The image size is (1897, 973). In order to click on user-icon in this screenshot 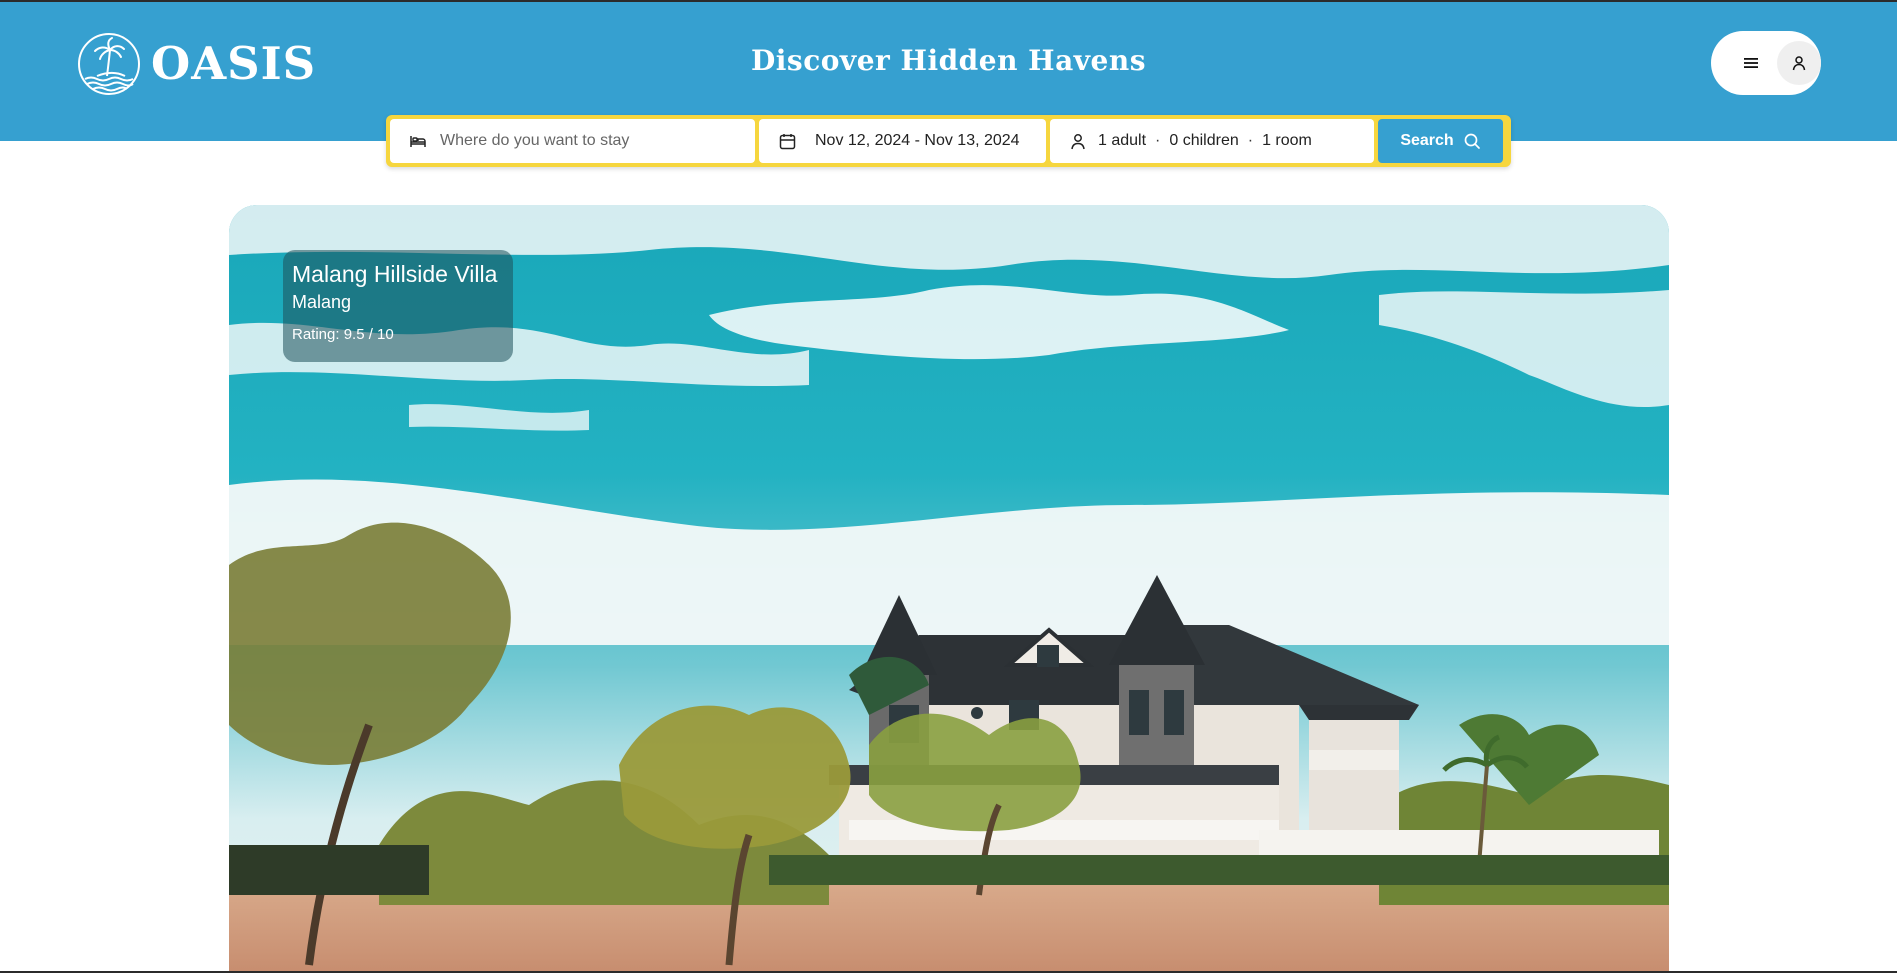, I will do `click(1799, 63)`.